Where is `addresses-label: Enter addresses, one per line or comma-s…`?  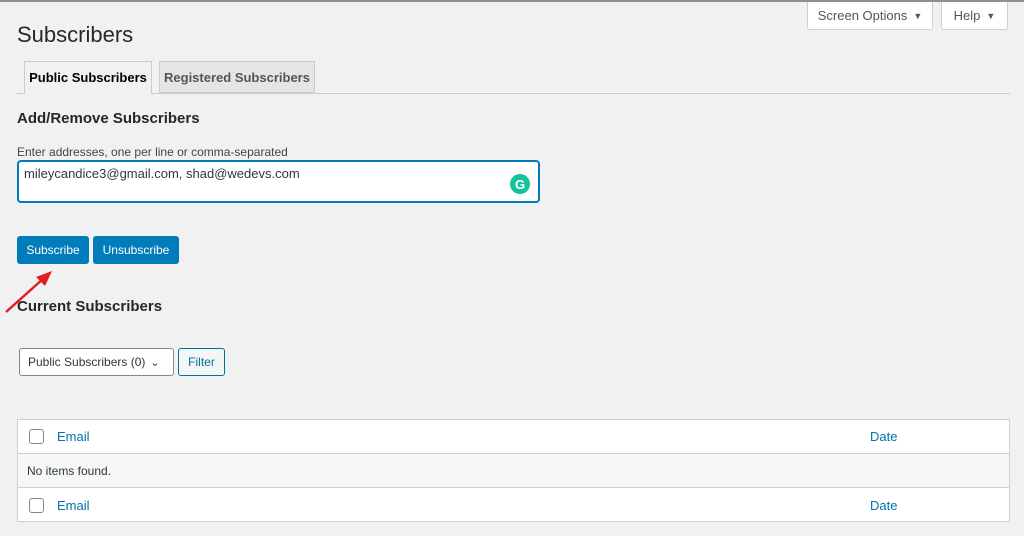
addresses-label: Enter addresses, one per line or comma-s… is located at coordinates (152, 152).